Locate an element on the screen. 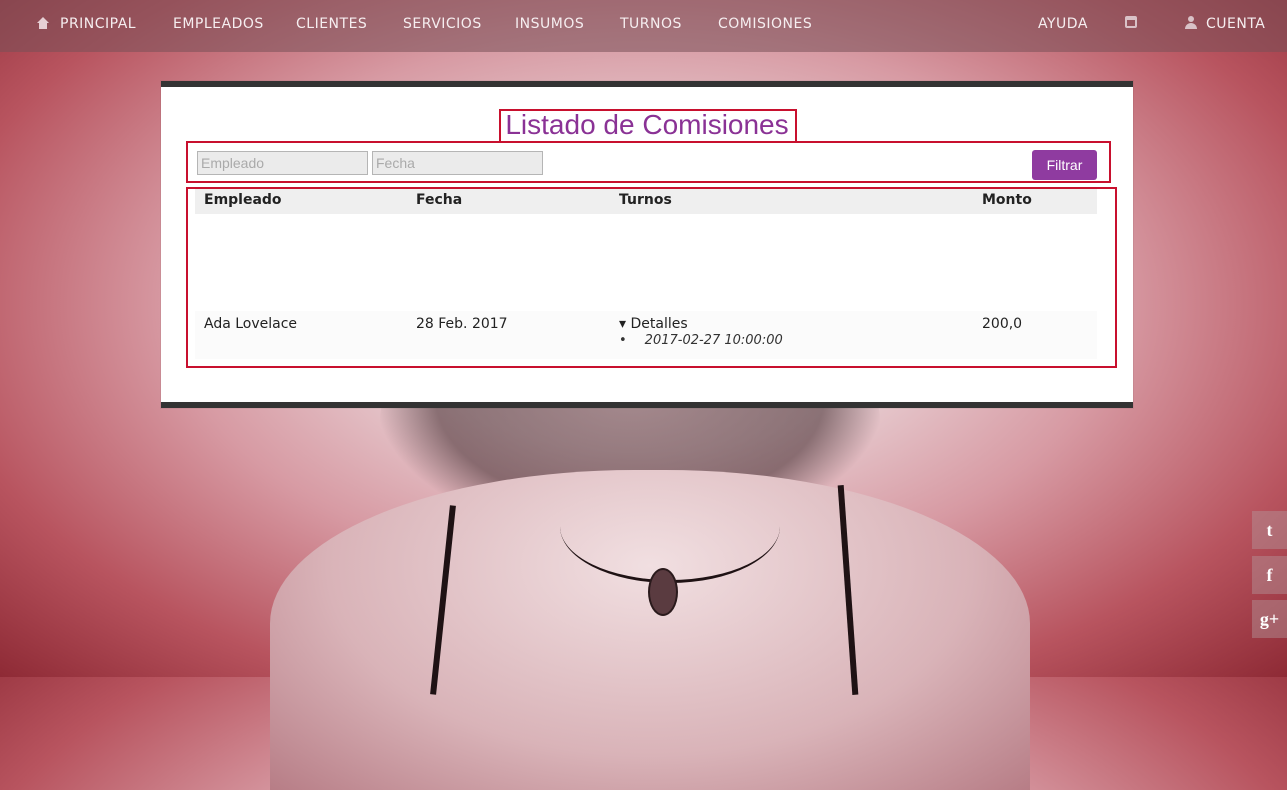 The height and width of the screenshot is (790, 1287). turnos-details-toggle: ▾ Detalles is located at coordinates (653, 324).